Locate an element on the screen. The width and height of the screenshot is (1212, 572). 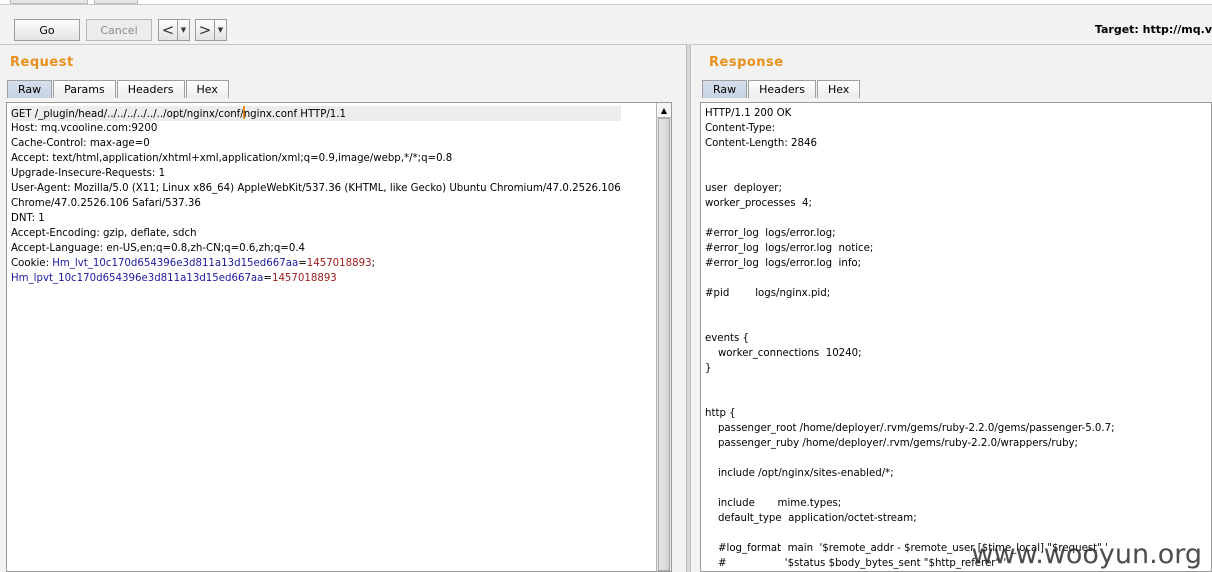
response-line: #error_log logs/error.log; is located at coordinates (770, 233).